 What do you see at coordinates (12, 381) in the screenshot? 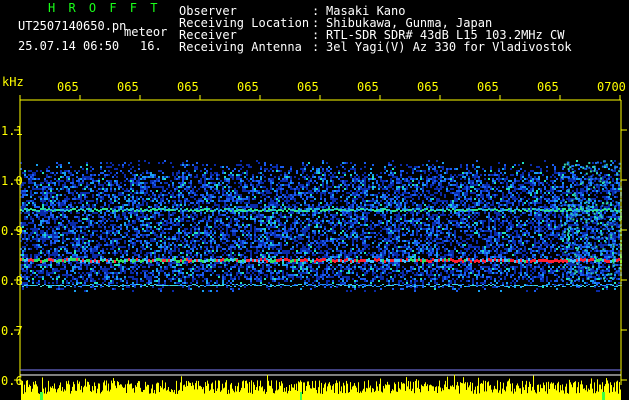
I see `freq-tick: 0.6` at bounding box center [12, 381].